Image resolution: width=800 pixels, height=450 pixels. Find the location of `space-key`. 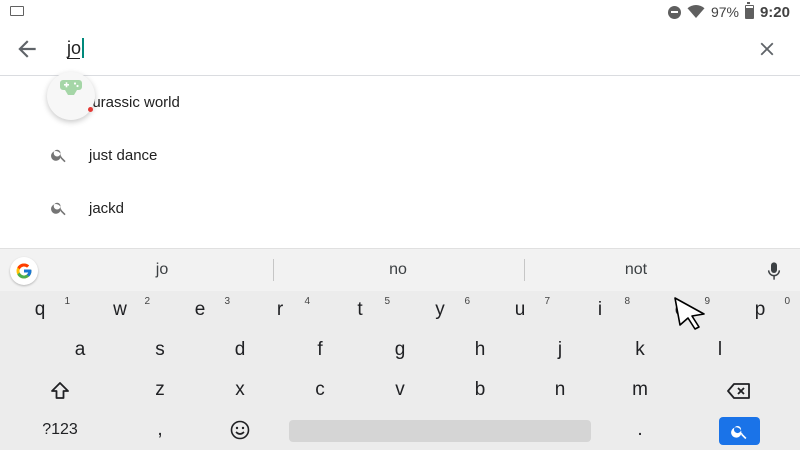

space-key is located at coordinates (440, 431).